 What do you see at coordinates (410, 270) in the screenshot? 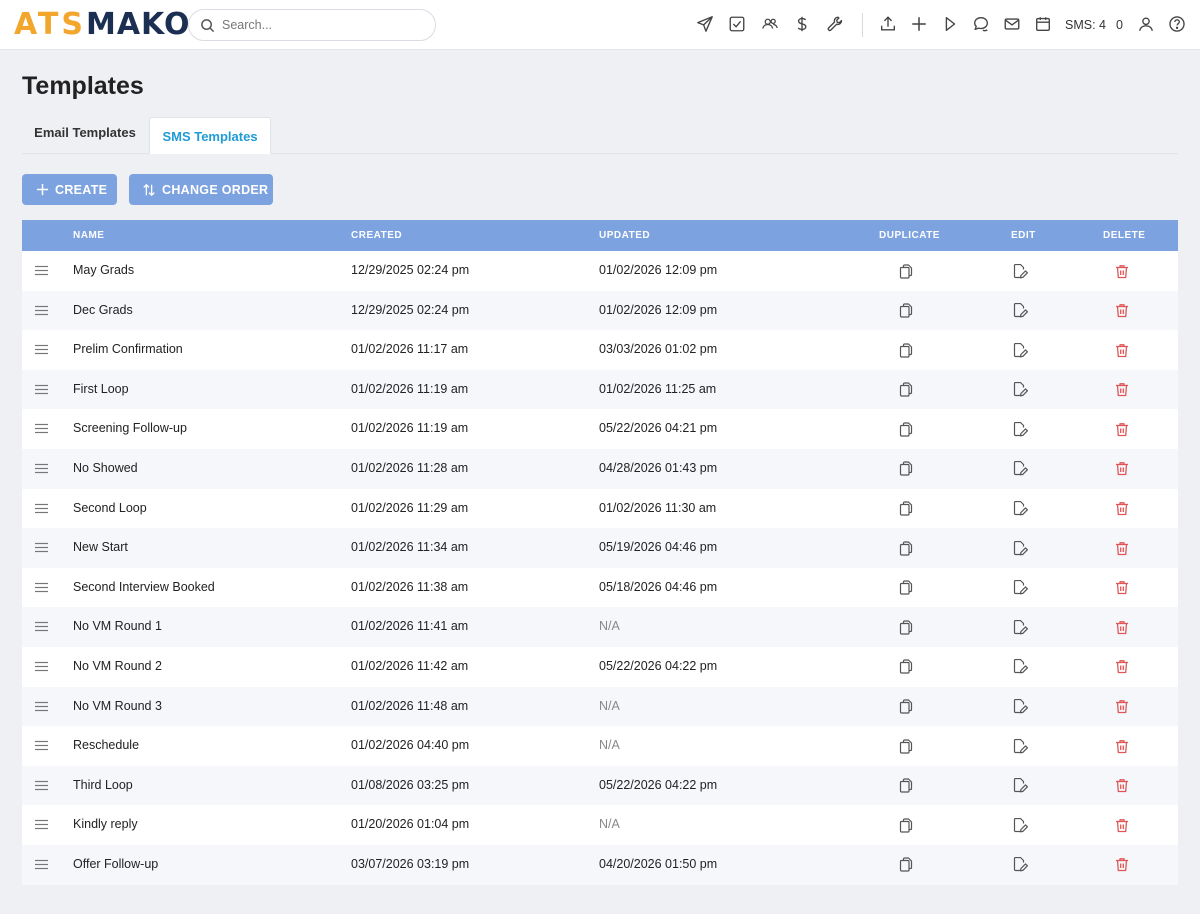
I see `created-date: 12/29/2025 02:24 pm` at bounding box center [410, 270].